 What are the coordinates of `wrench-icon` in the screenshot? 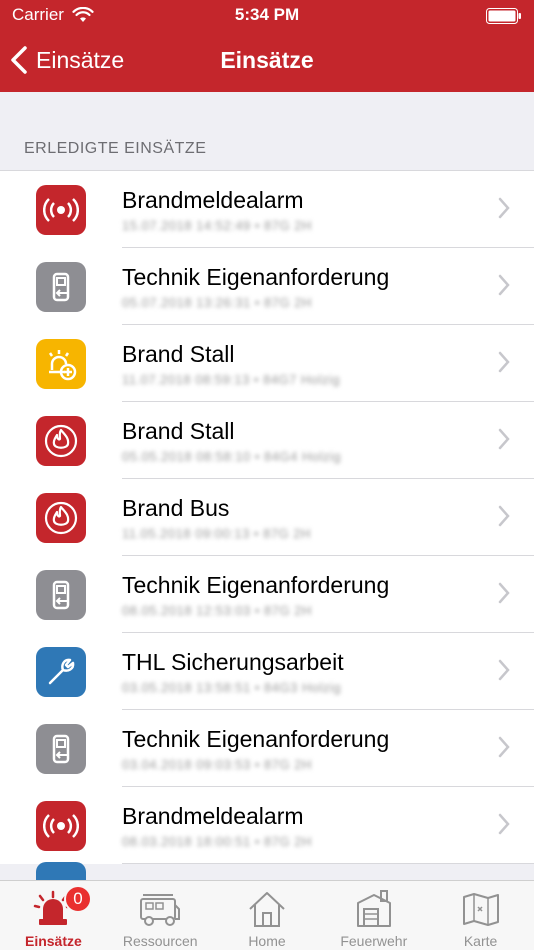 It's located at (61, 672).